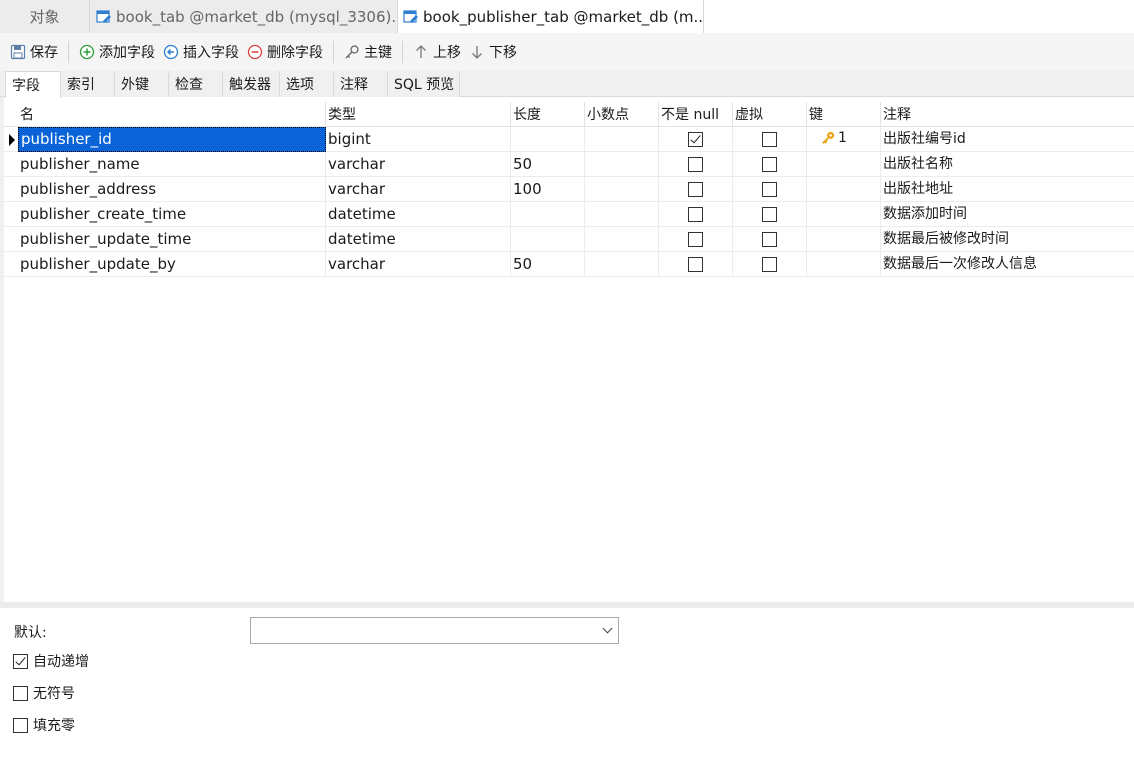 This screenshot has width=1134, height=766. What do you see at coordinates (434, 630) in the screenshot?
I see `default-value-select` at bounding box center [434, 630].